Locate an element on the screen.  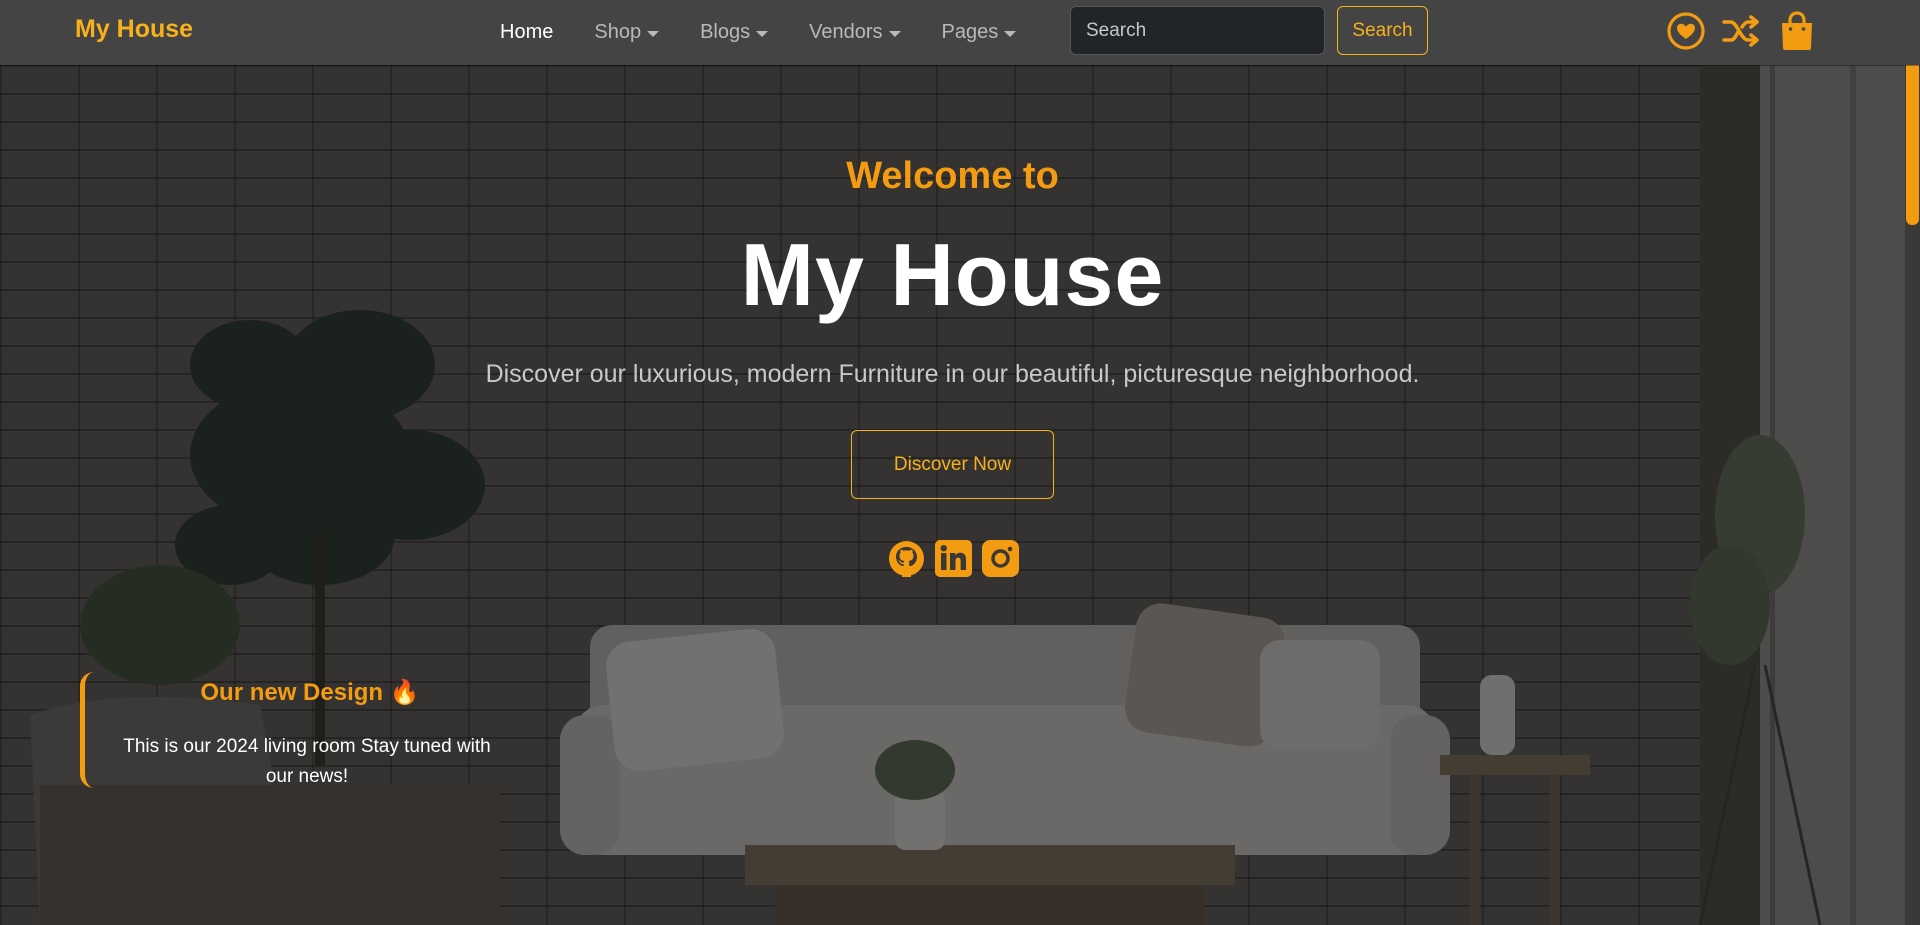
nav-item-pages: Pages is located at coordinates (979, 32).